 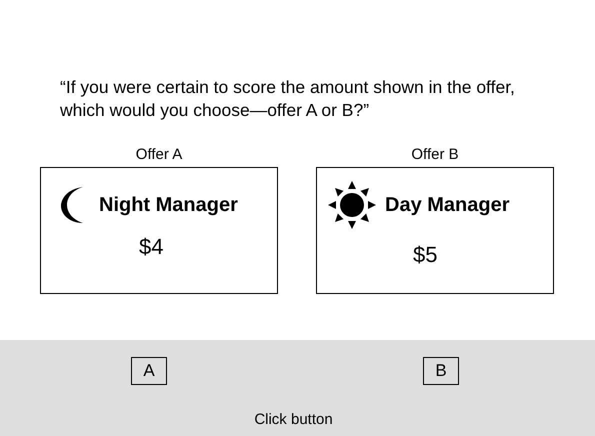 I want to click on offer-amount: $5, so click(x=425, y=255).